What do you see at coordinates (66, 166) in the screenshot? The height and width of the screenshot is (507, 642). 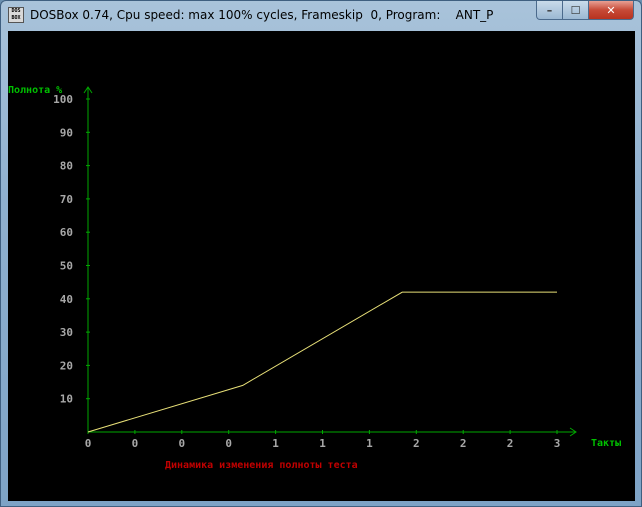 I see `y-tick-label: 80` at bounding box center [66, 166].